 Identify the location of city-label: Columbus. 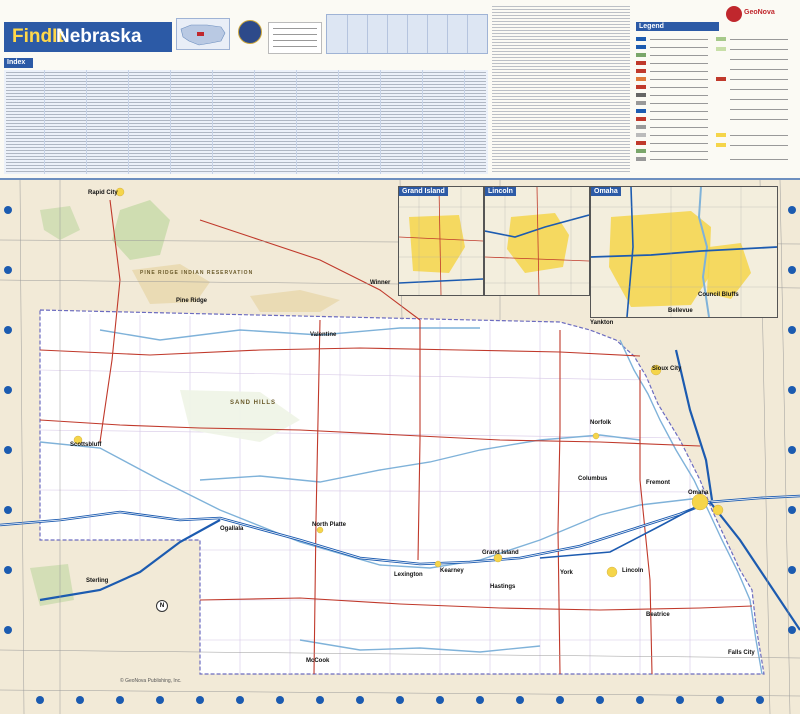
(593, 479).